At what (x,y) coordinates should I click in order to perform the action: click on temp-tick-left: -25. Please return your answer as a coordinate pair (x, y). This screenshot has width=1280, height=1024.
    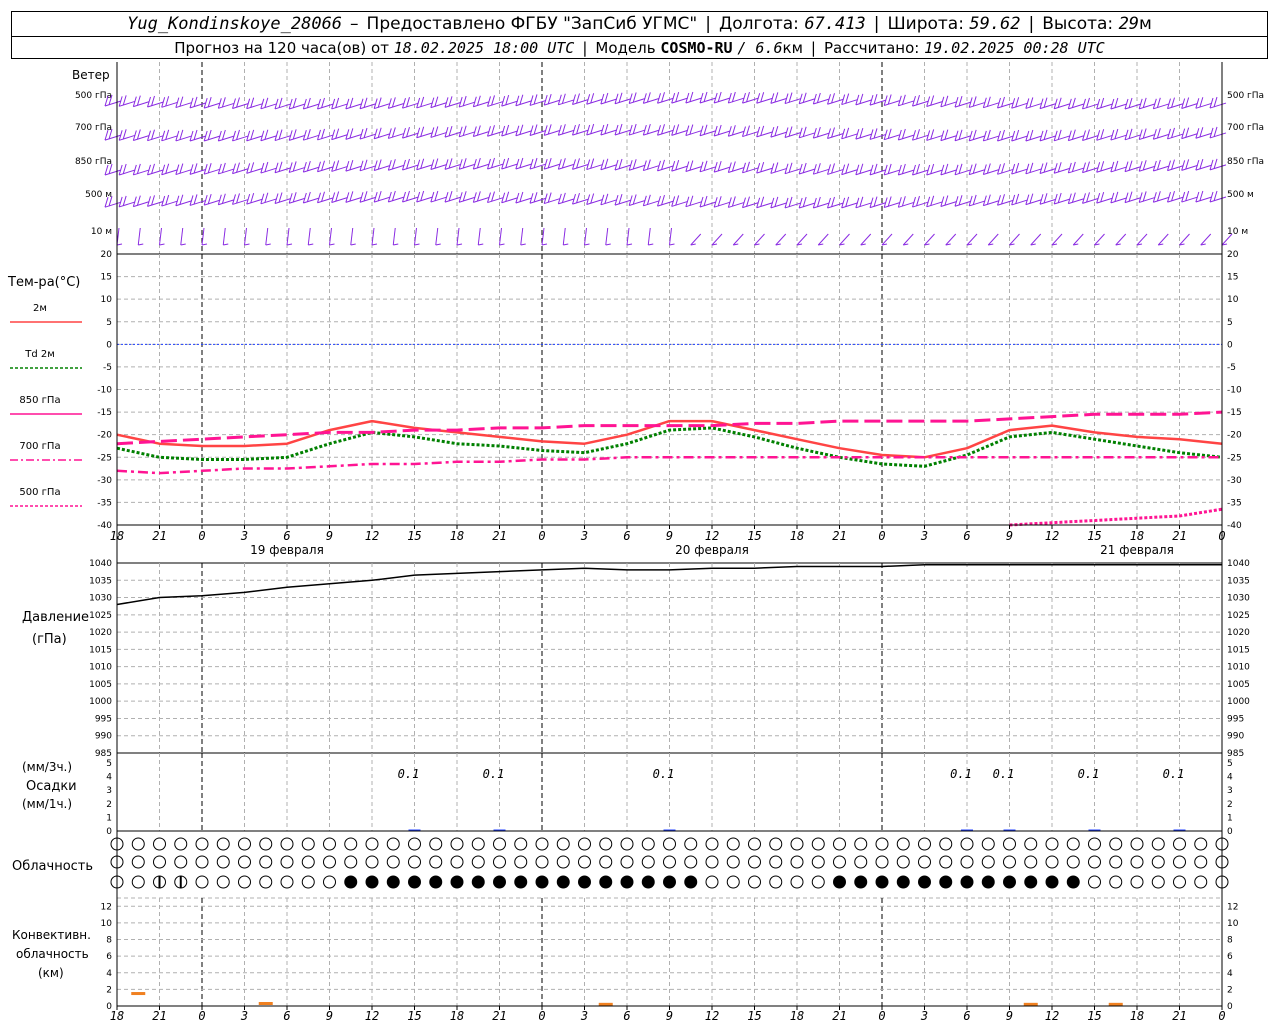
    Looking at the image, I should click on (104, 458).